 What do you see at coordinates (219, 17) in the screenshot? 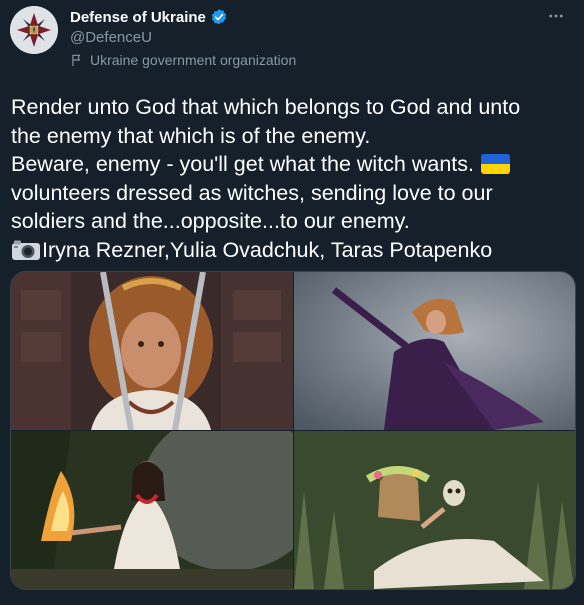
I see `verified-badge-icon` at bounding box center [219, 17].